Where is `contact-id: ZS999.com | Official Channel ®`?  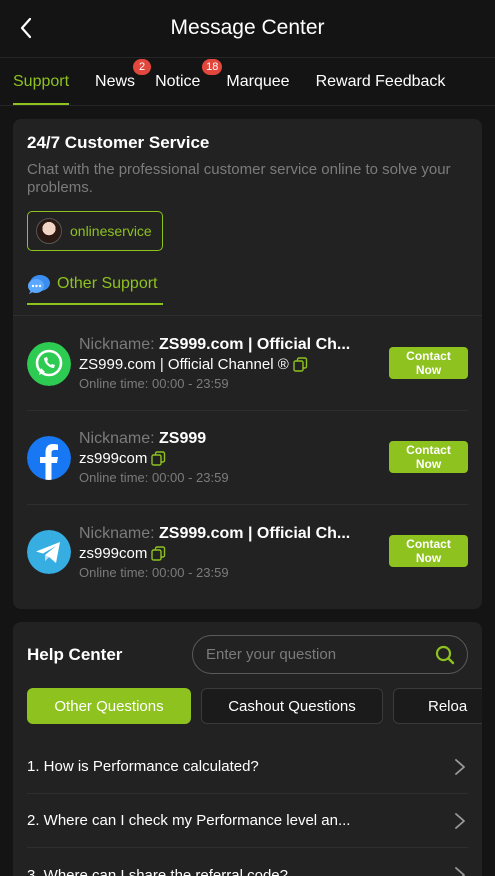 contact-id: ZS999.com | Official Channel ® is located at coordinates (184, 364).